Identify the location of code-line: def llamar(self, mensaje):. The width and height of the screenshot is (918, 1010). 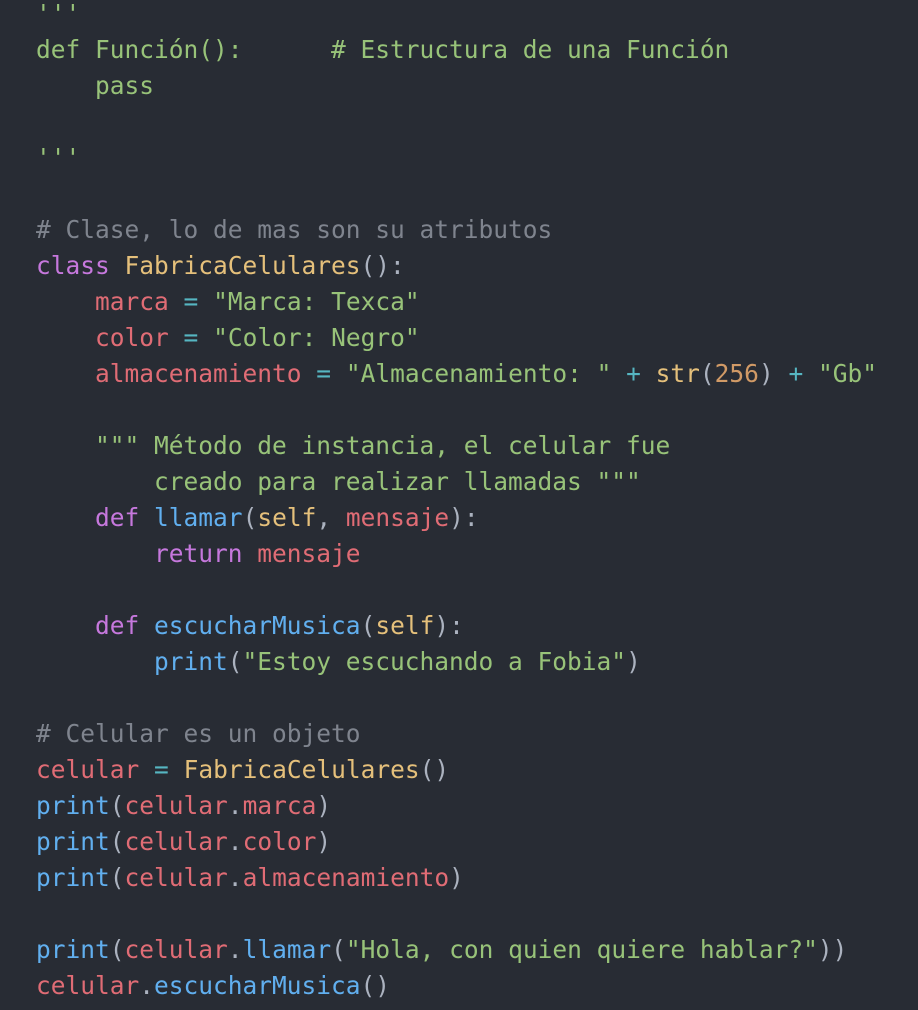
(257, 518).